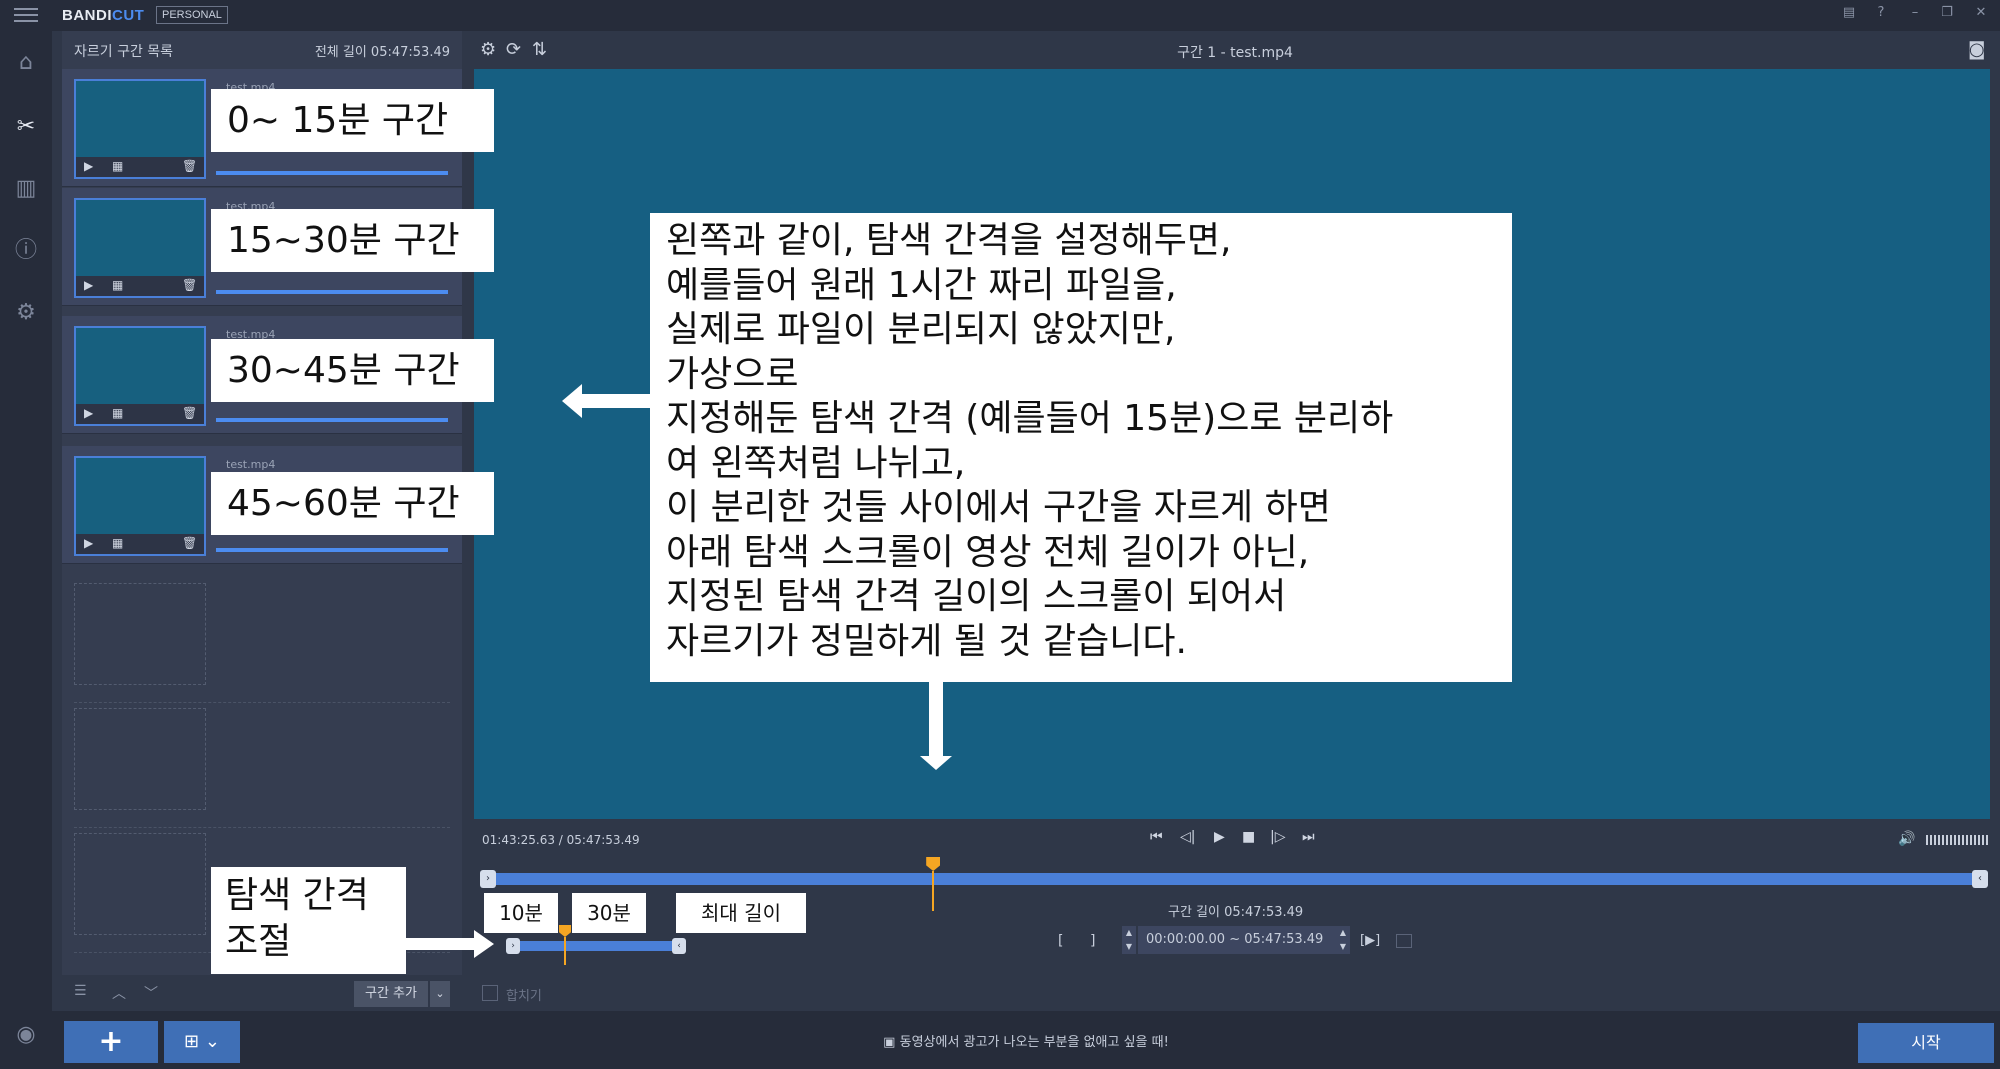  I want to click on chat-icon: ▣, so click(889, 1042).